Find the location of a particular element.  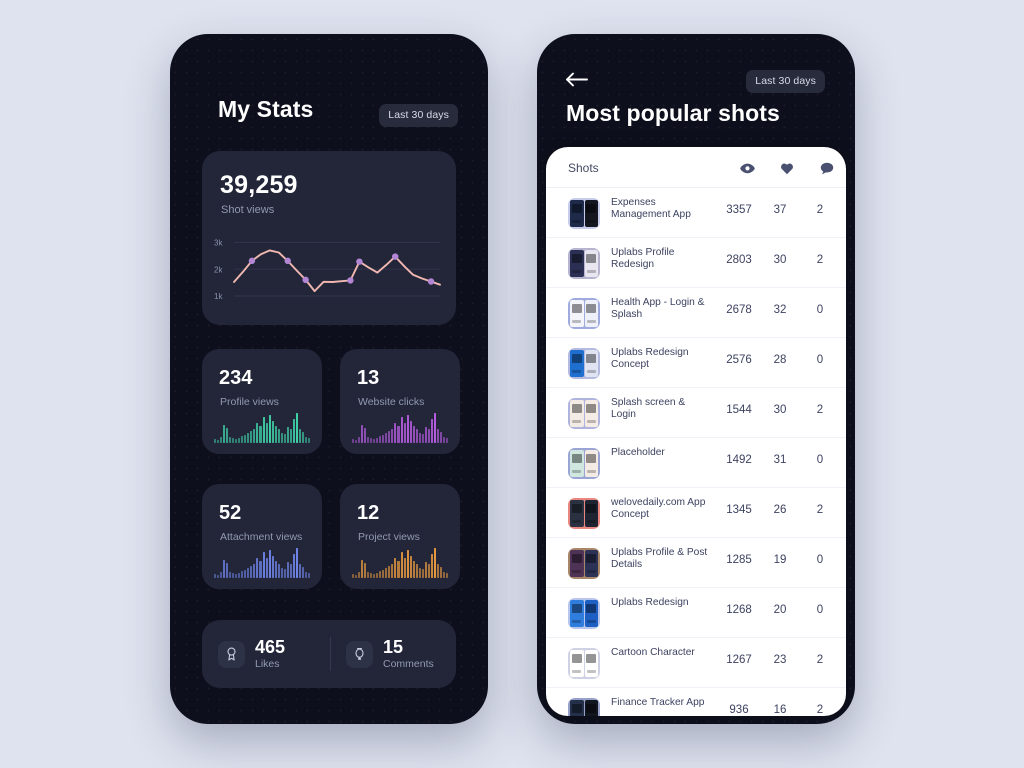

shot-likes-count: 30 is located at coordinates (780, 410).